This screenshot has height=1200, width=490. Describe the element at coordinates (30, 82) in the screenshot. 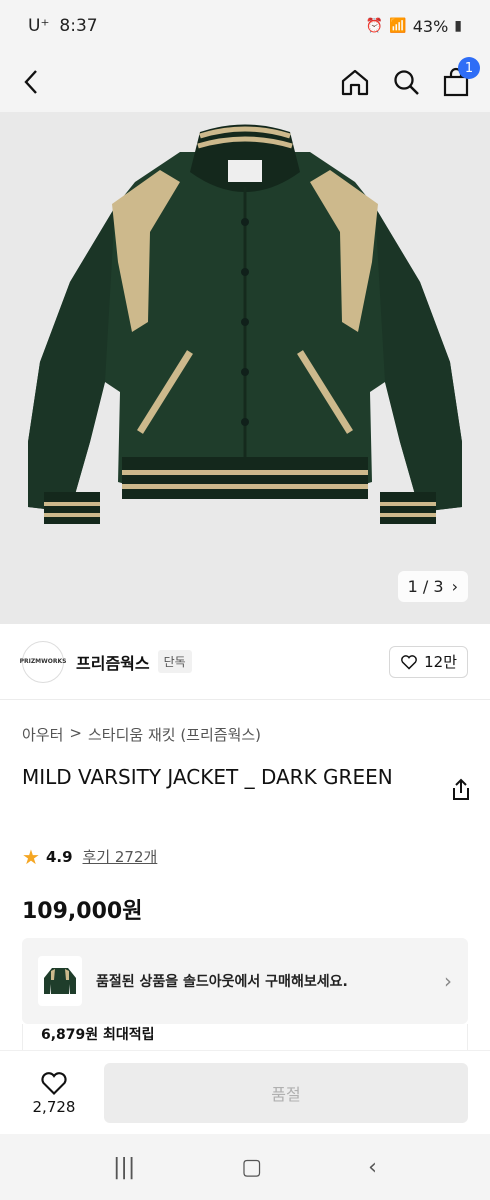

I see `chevron-left-icon` at that location.